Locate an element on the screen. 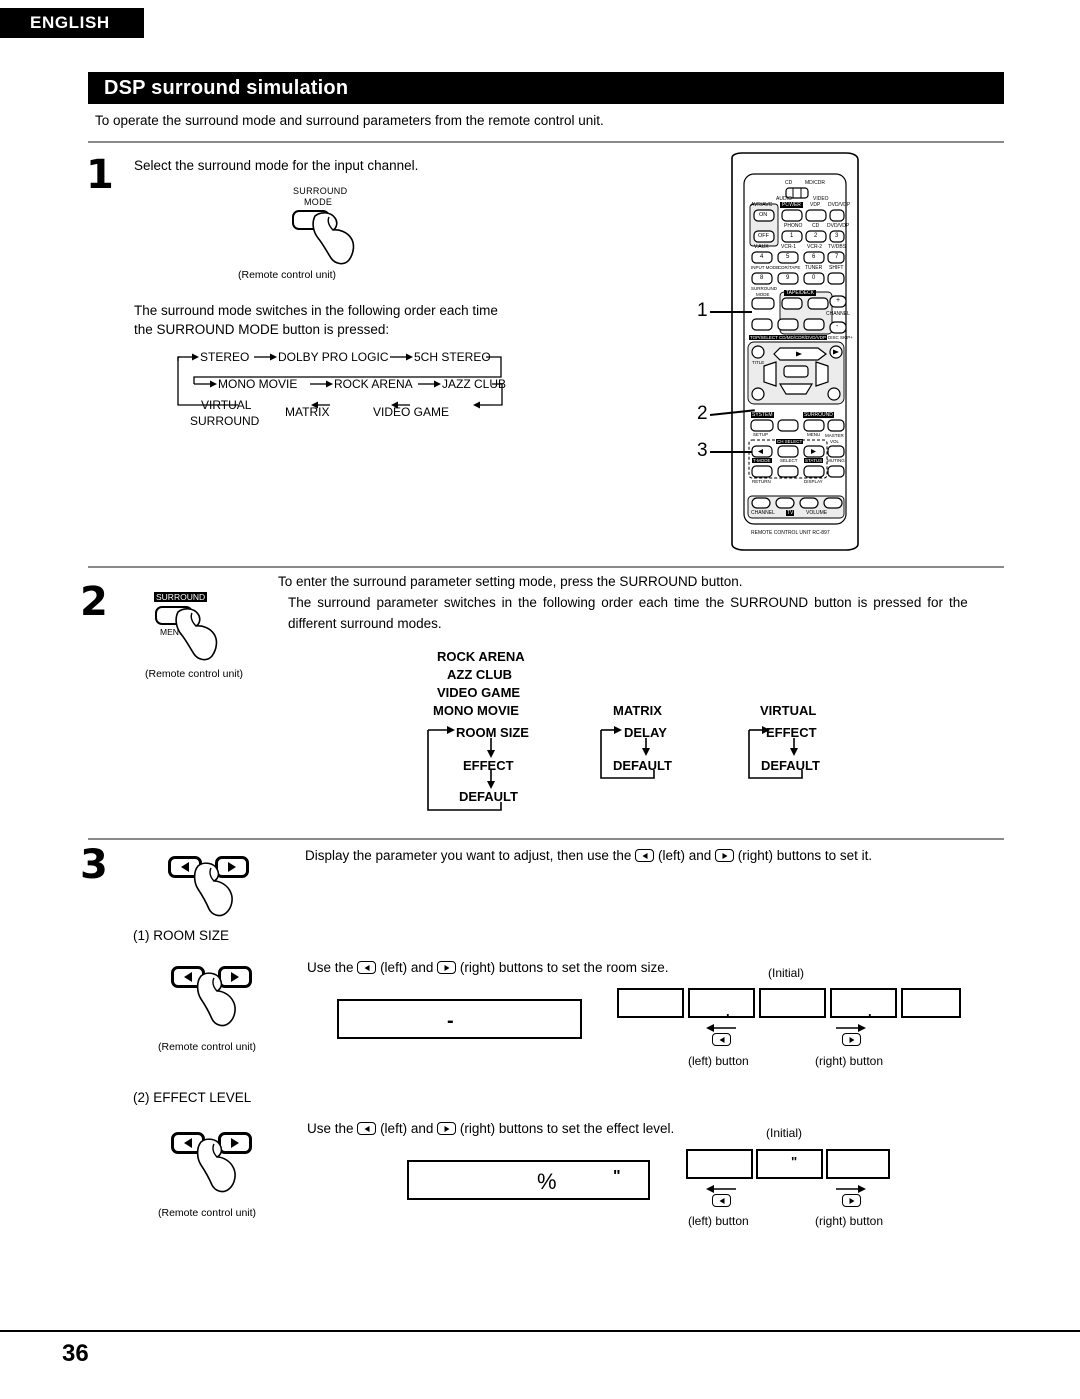 The height and width of the screenshot is (1399, 1080). remote-key-5: 5 is located at coordinates (788, 257).